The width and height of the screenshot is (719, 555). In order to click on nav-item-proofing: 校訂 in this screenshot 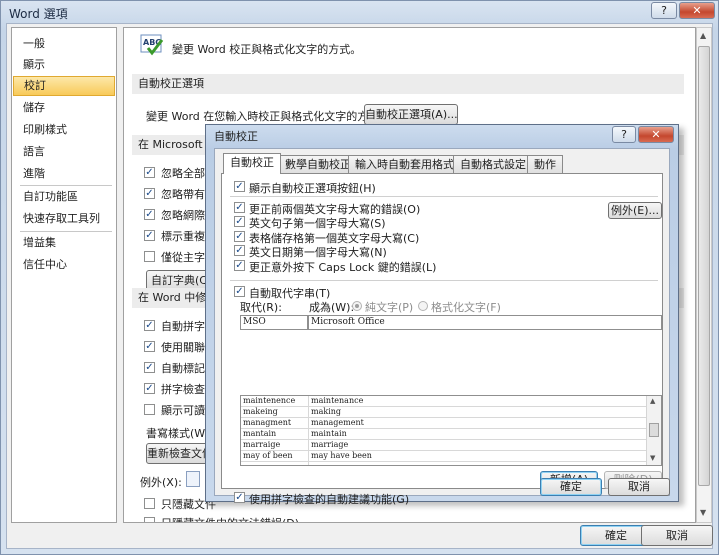, I will do `click(64, 86)`.